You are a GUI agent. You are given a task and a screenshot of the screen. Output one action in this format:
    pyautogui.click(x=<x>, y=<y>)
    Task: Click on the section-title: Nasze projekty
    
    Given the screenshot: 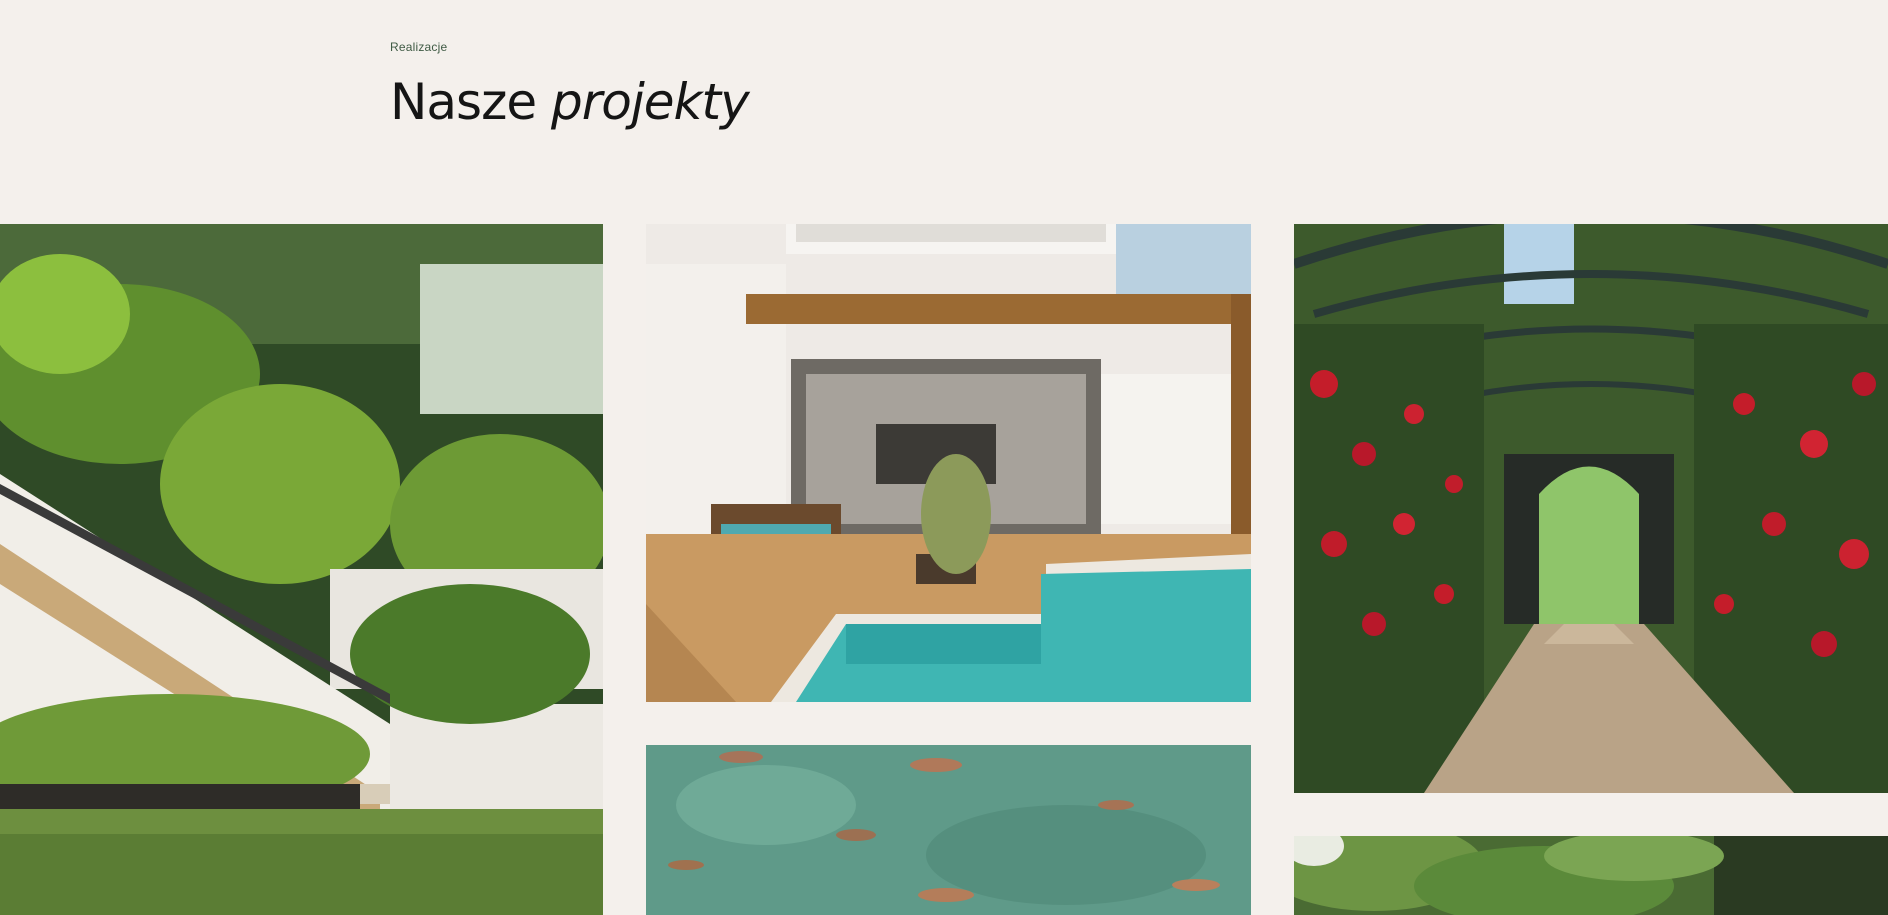 What is the action you would take?
    pyautogui.click(x=570, y=102)
    